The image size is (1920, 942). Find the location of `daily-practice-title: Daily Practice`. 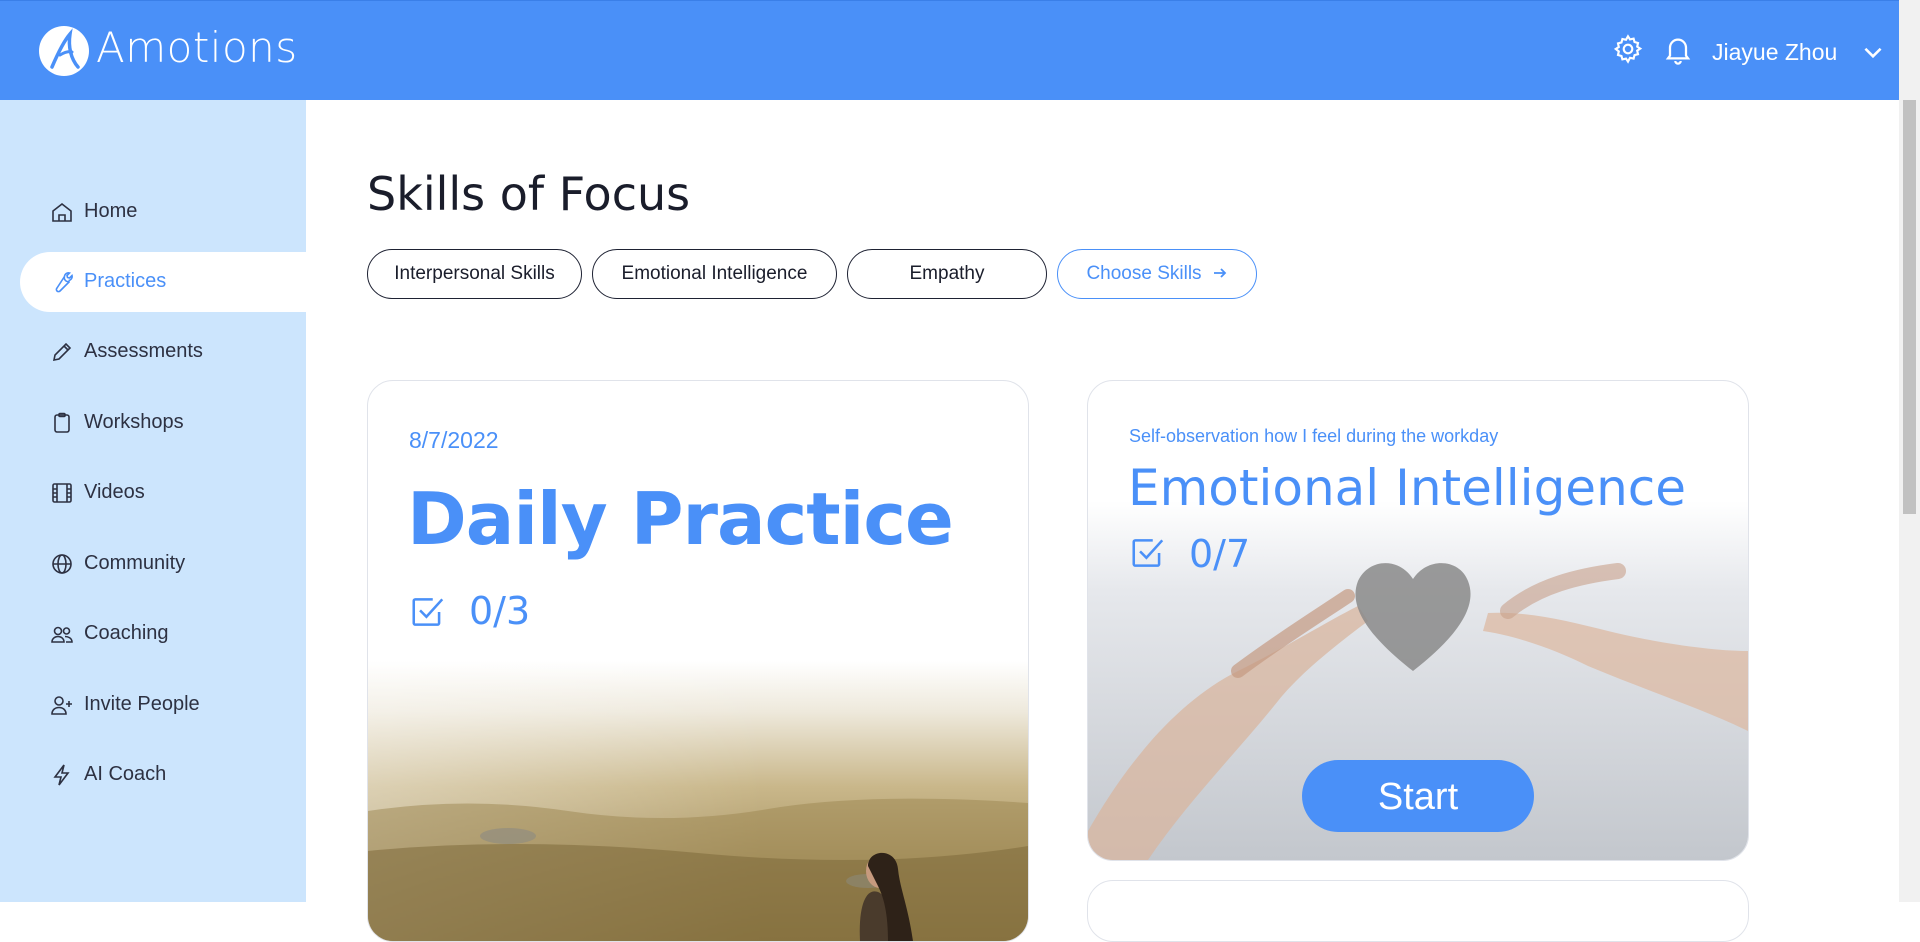

daily-practice-title: Daily Practice is located at coordinates (680, 519).